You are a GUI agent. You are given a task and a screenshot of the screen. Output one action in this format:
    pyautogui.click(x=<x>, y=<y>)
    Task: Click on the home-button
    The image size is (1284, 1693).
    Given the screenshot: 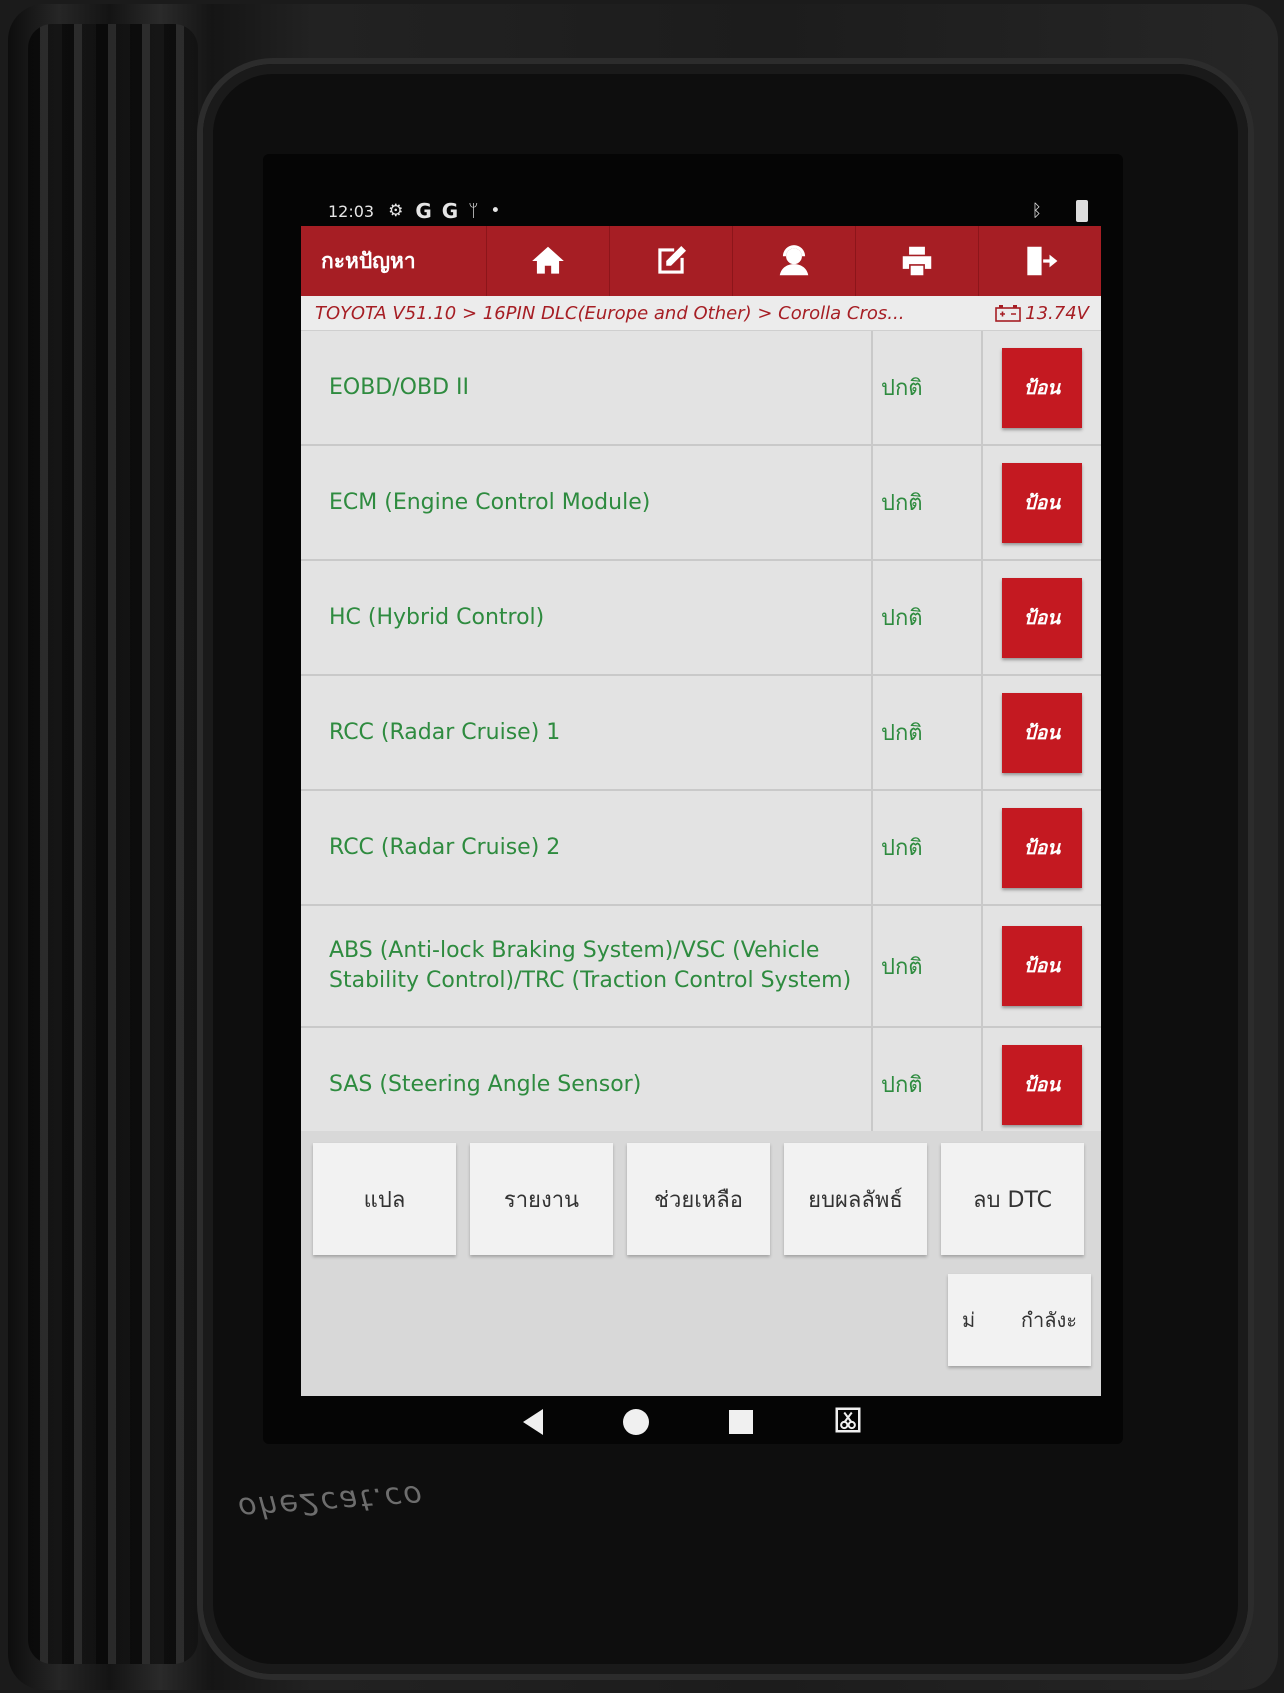 What is the action you would take?
    pyautogui.click(x=547, y=261)
    